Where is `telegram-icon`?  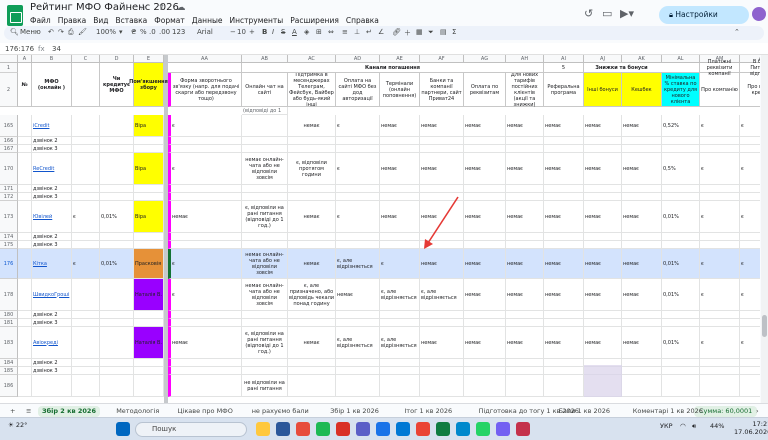
telegram-icon is located at coordinates (463, 429).